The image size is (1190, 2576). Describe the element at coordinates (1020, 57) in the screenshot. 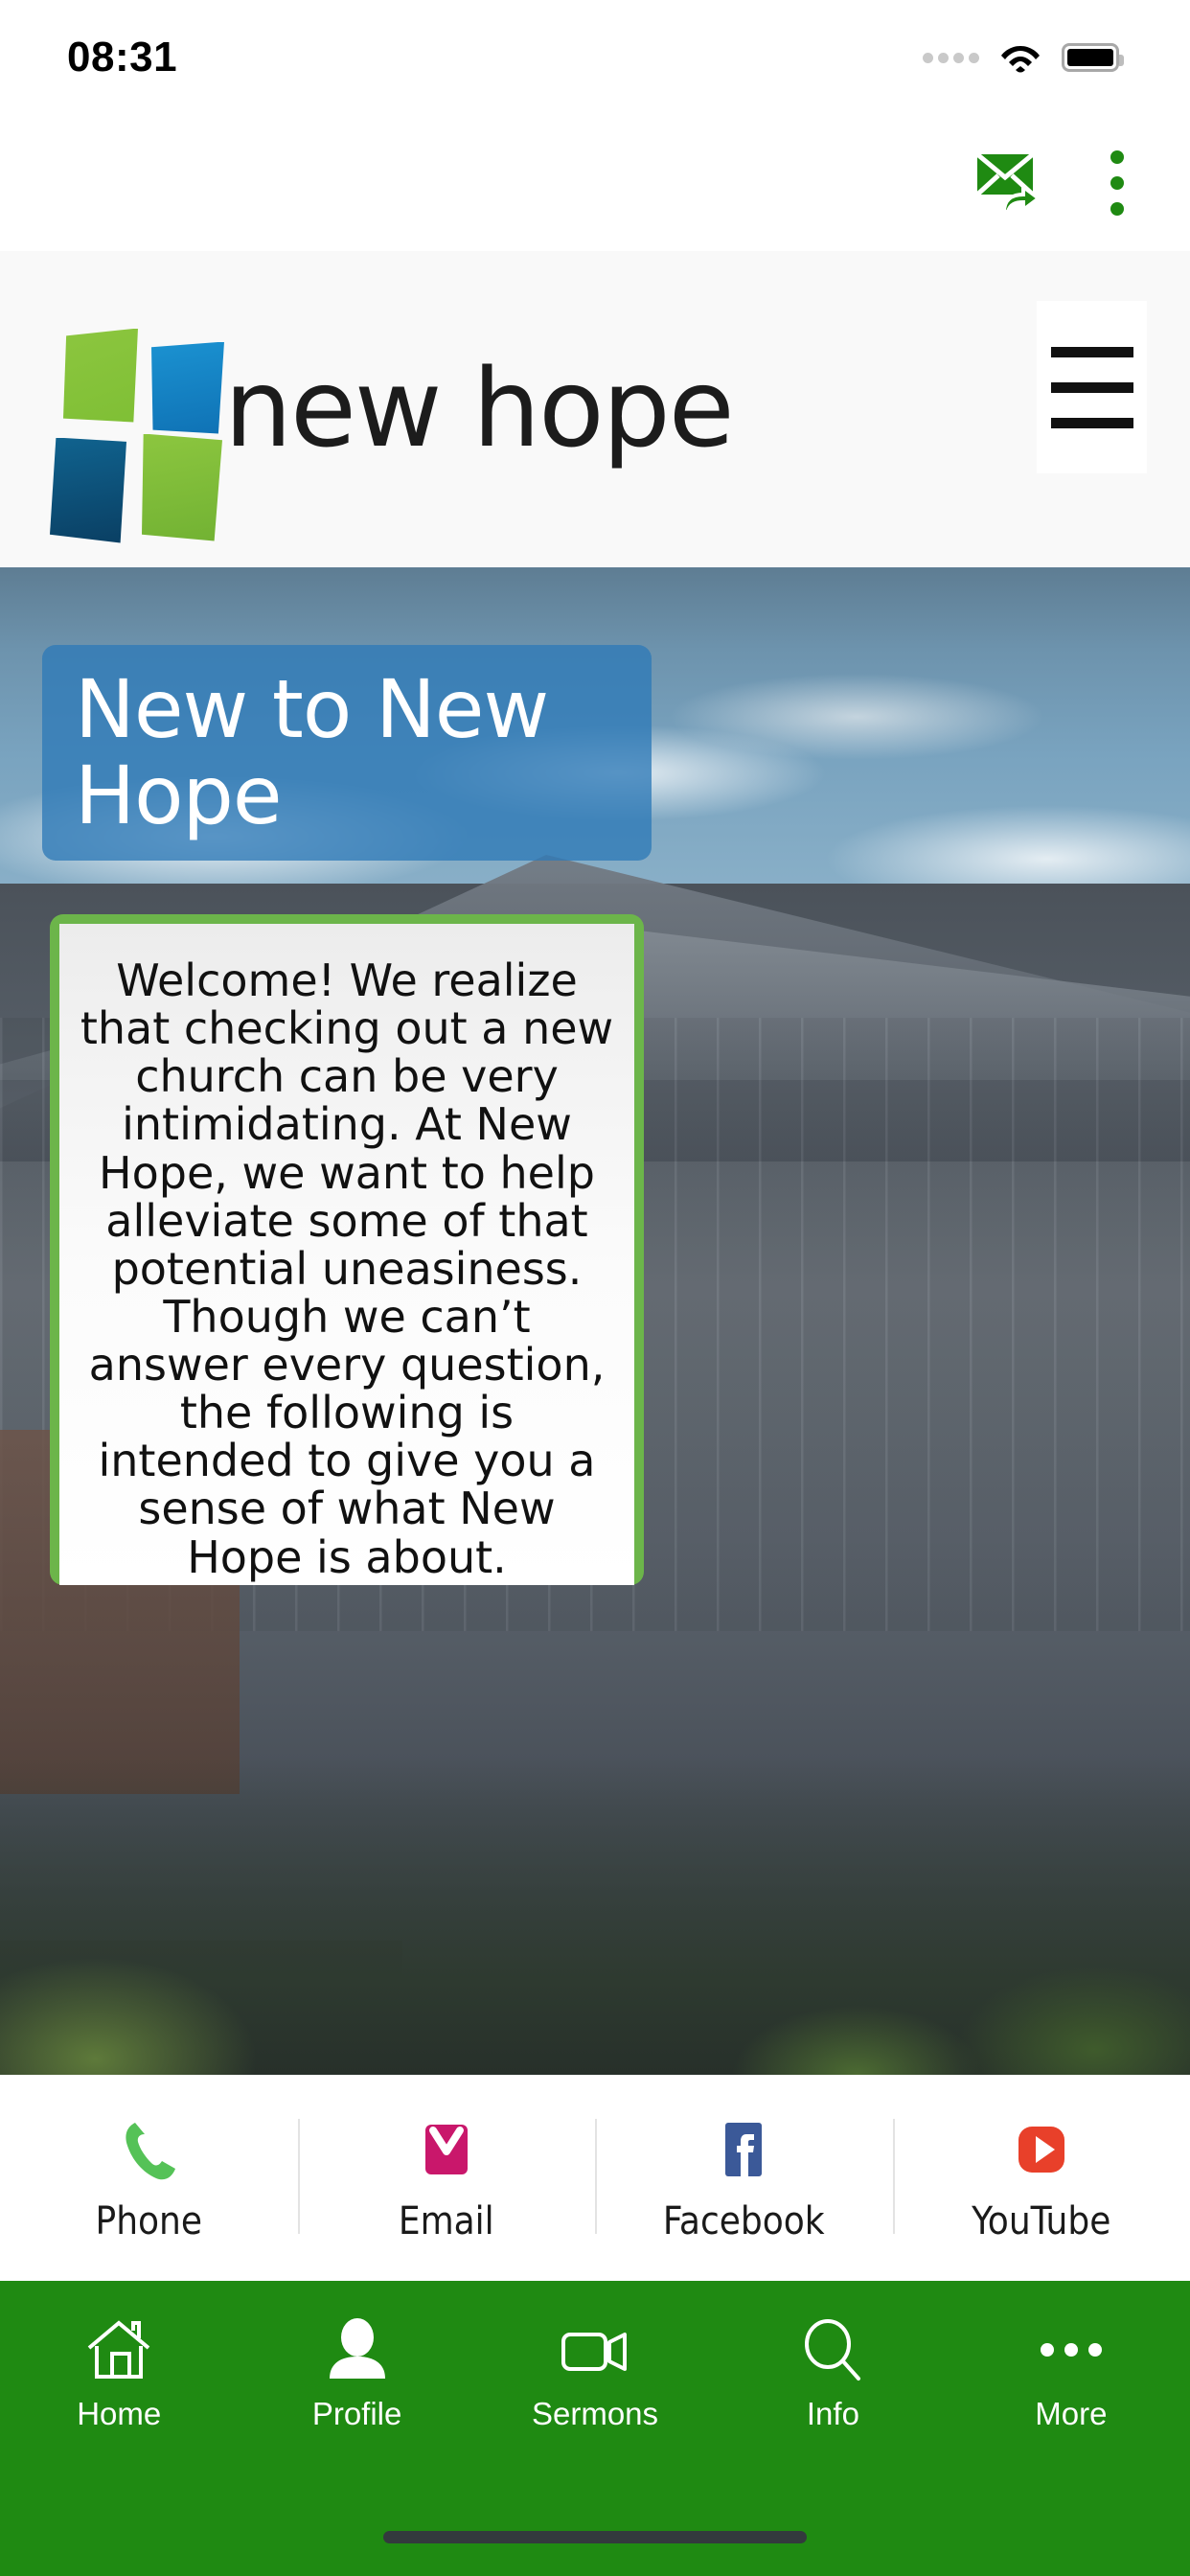

I see `wifi-icon` at that location.